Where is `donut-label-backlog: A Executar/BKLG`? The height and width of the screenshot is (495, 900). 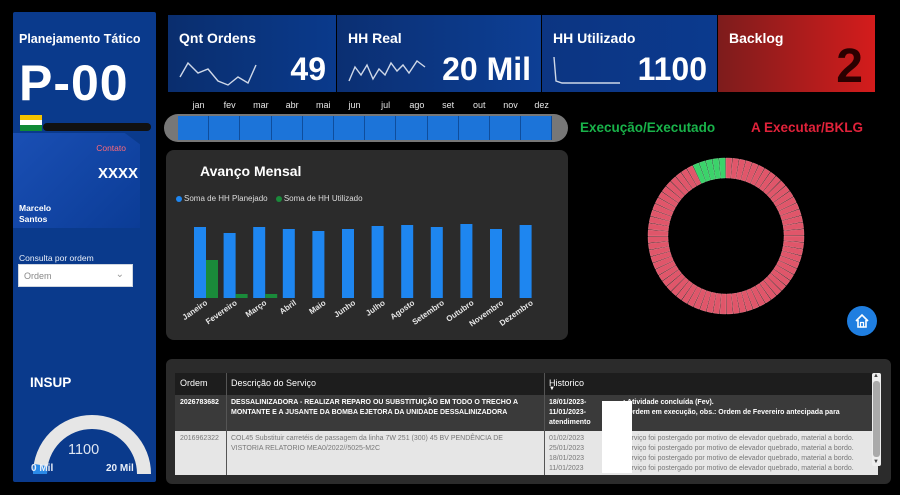
donut-label-backlog: A Executar/BKLG is located at coordinates (807, 127).